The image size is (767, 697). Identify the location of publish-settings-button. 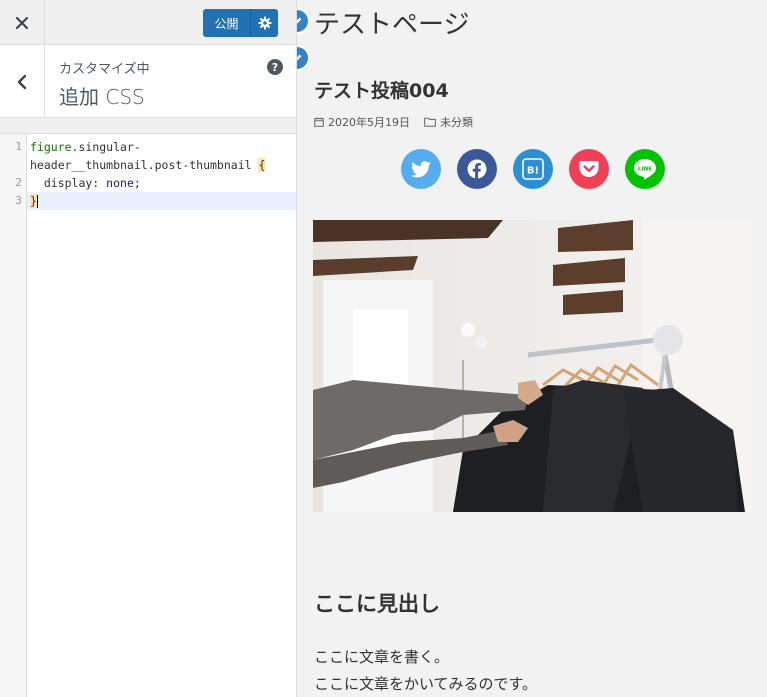
(264, 23).